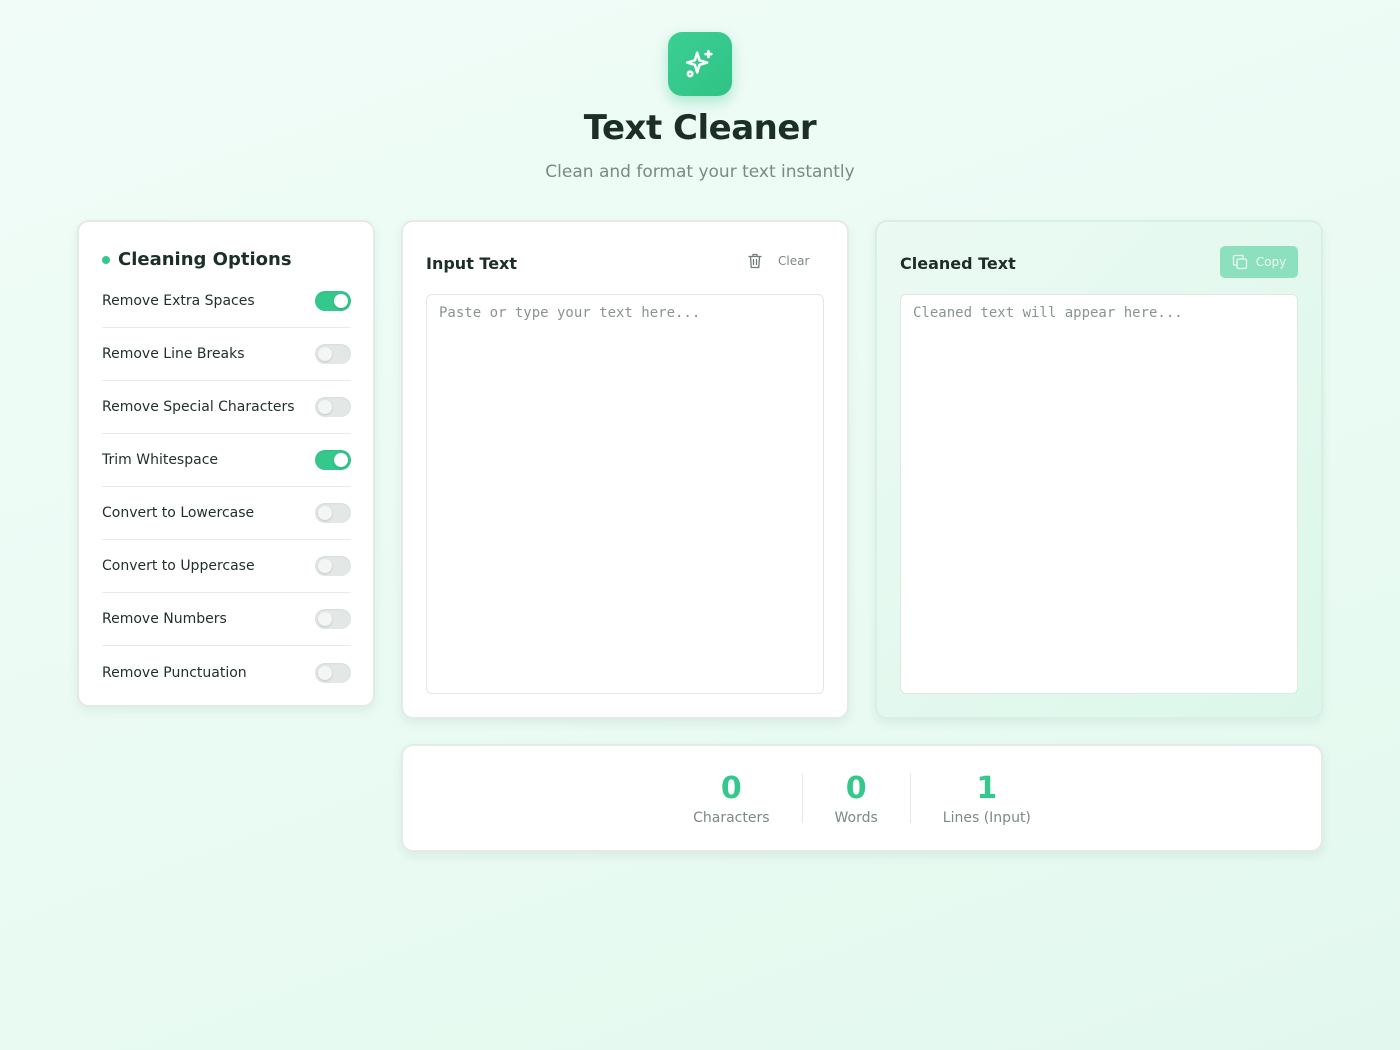 This screenshot has height=1050, width=1400. Describe the element at coordinates (987, 788) in the screenshot. I see `stat-lines-value: 1` at that location.